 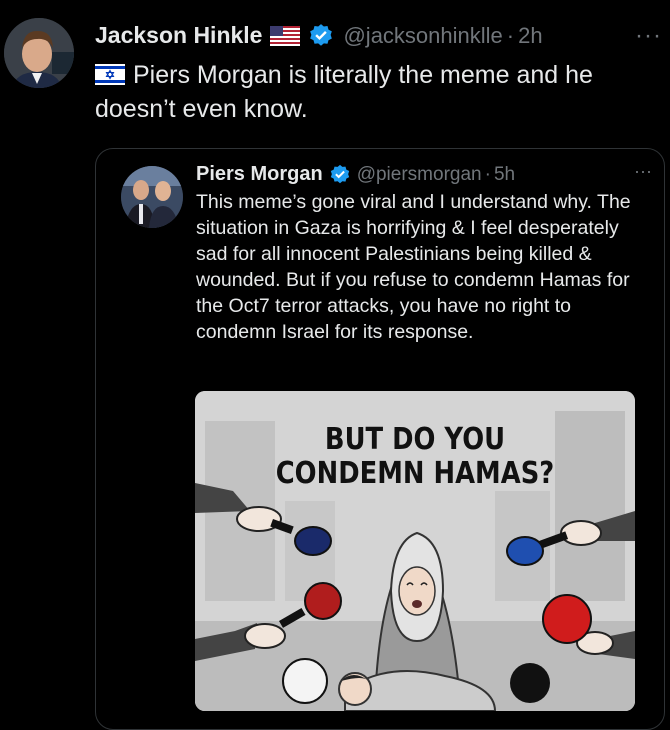 What do you see at coordinates (419, 175) in the screenshot?
I see `quoted-author-handle: @piersmorgan` at bounding box center [419, 175].